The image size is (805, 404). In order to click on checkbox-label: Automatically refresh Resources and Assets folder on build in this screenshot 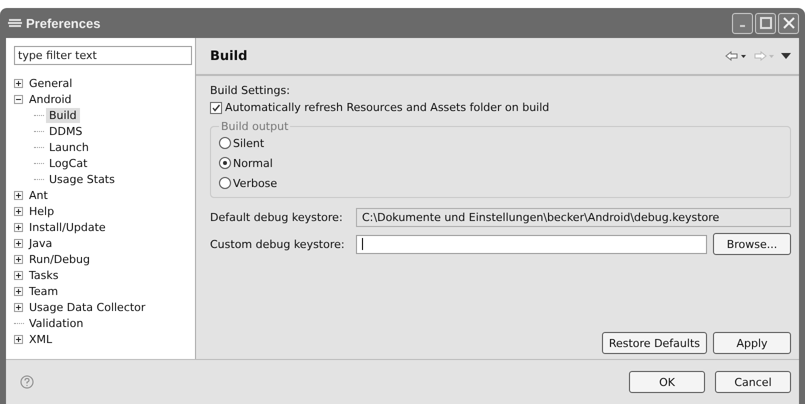, I will do `click(387, 107)`.